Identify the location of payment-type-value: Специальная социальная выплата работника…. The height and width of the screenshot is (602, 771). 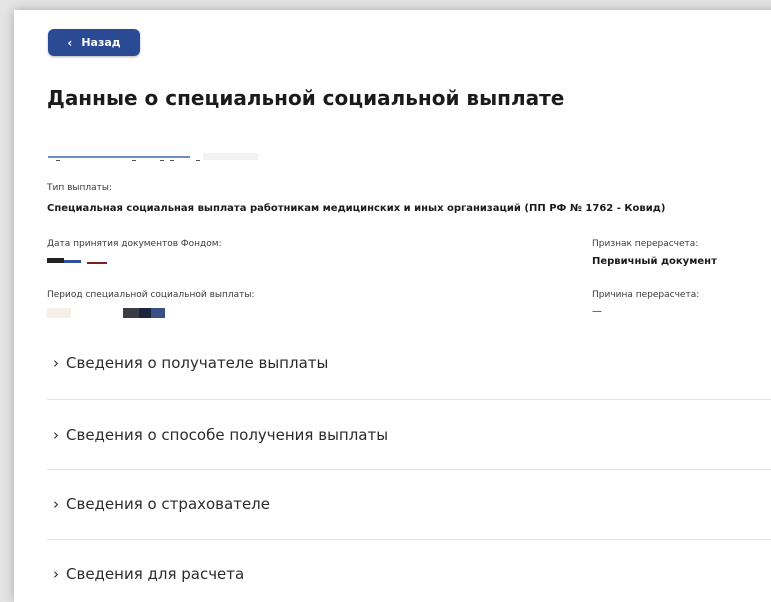
(356, 208).